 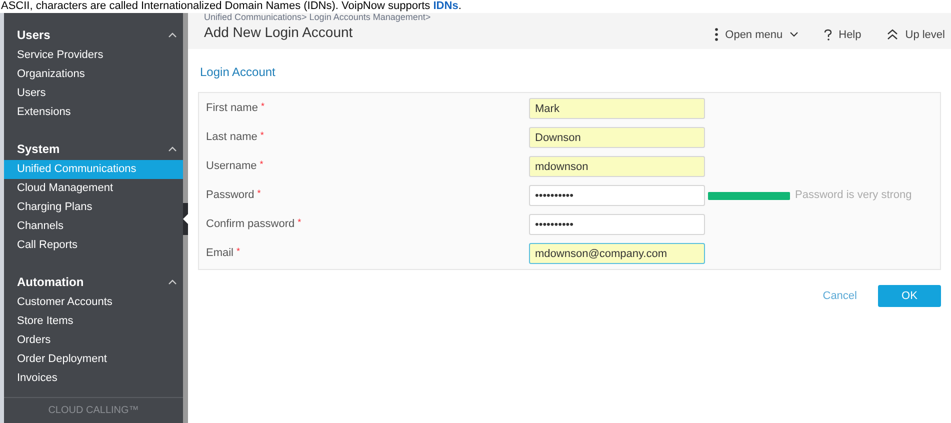 I want to click on sidebar-item: Customer Accounts, so click(x=93, y=302).